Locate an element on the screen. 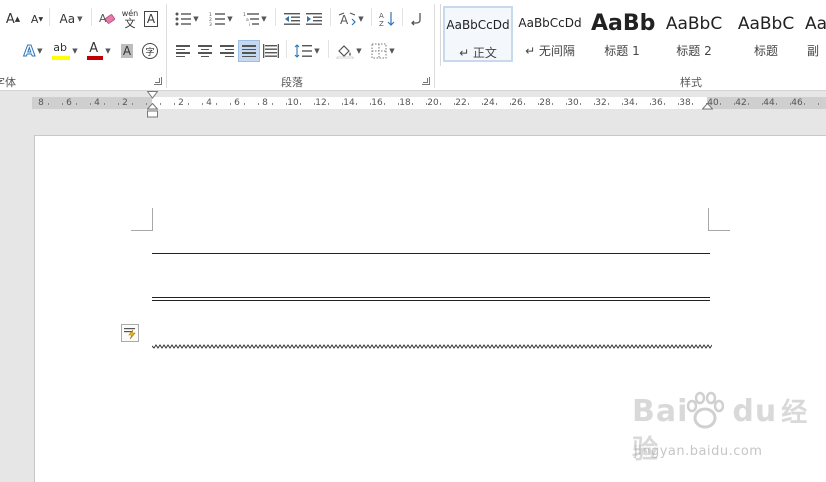  hanging-indent-marker is located at coordinates (152, 111).